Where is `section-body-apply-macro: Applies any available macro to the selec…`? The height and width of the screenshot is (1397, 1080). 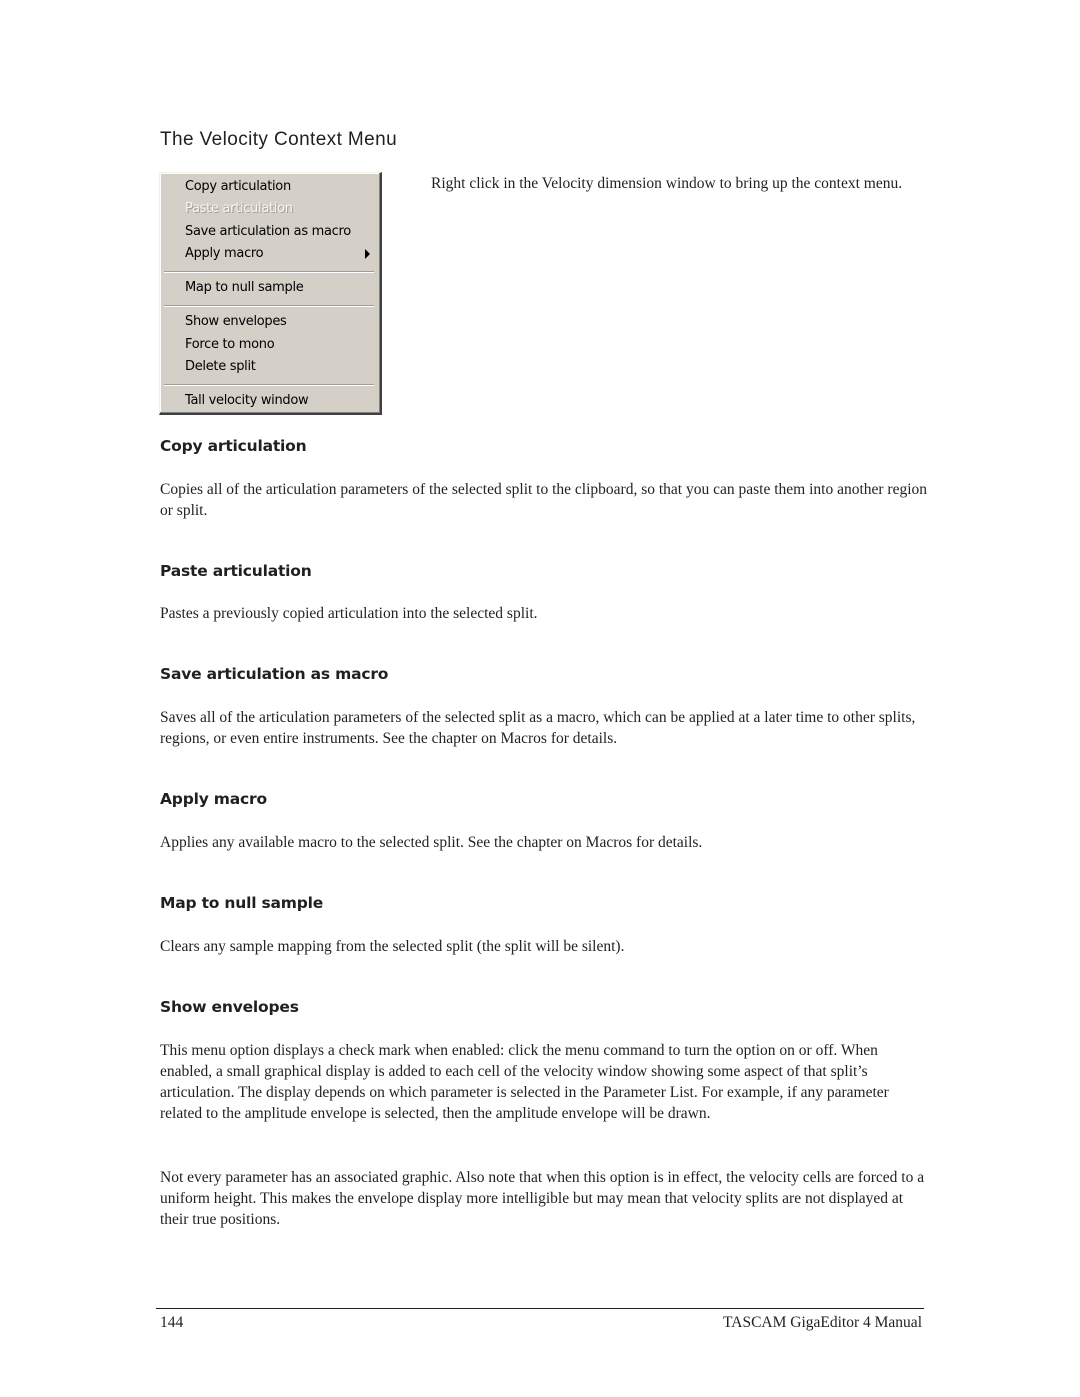
section-body-apply-macro: Applies any available macro to the selec… is located at coordinates (431, 842).